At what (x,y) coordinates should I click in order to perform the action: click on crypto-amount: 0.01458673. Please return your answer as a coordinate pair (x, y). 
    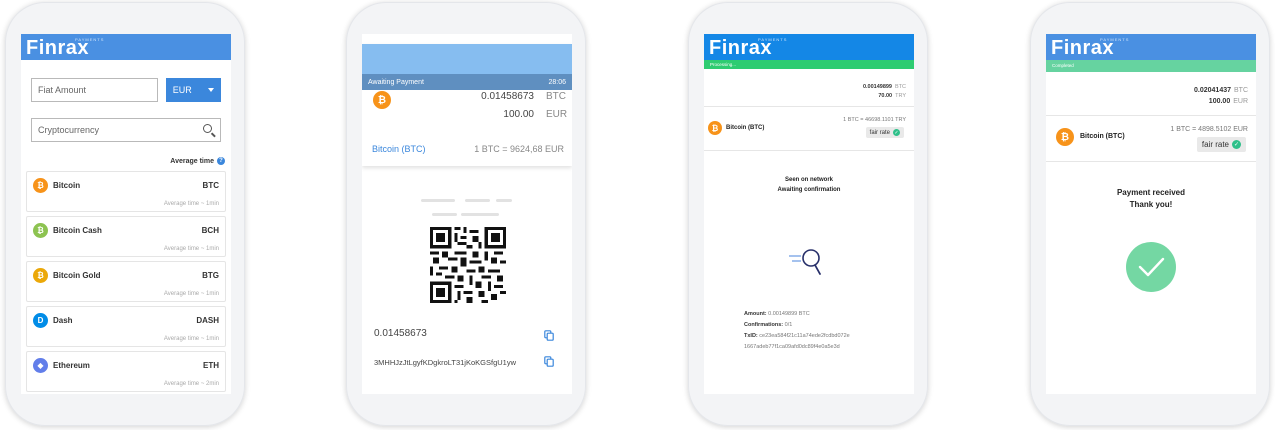
    Looking at the image, I should click on (507, 96).